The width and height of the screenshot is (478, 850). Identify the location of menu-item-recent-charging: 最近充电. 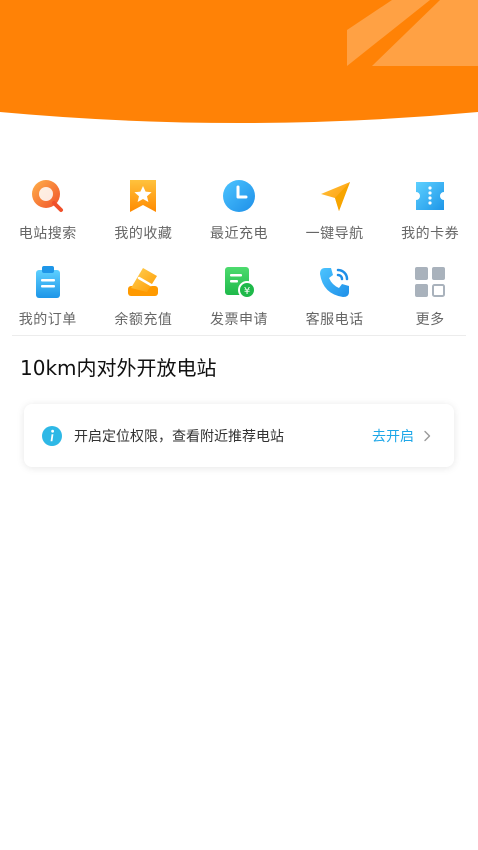
(239, 215).